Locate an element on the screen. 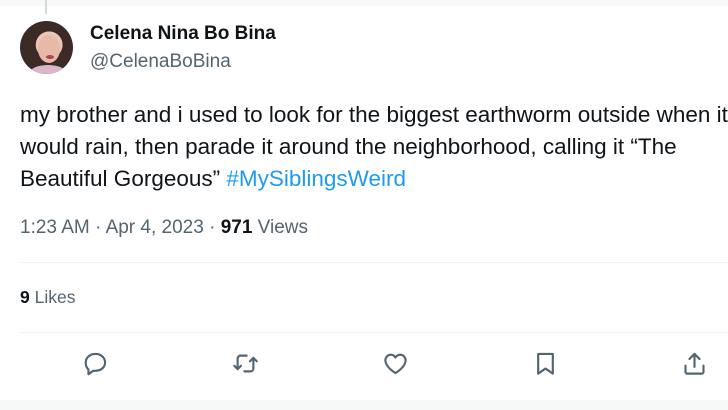 The image size is (728, 410). avatar is located at coordinates (46, 47).